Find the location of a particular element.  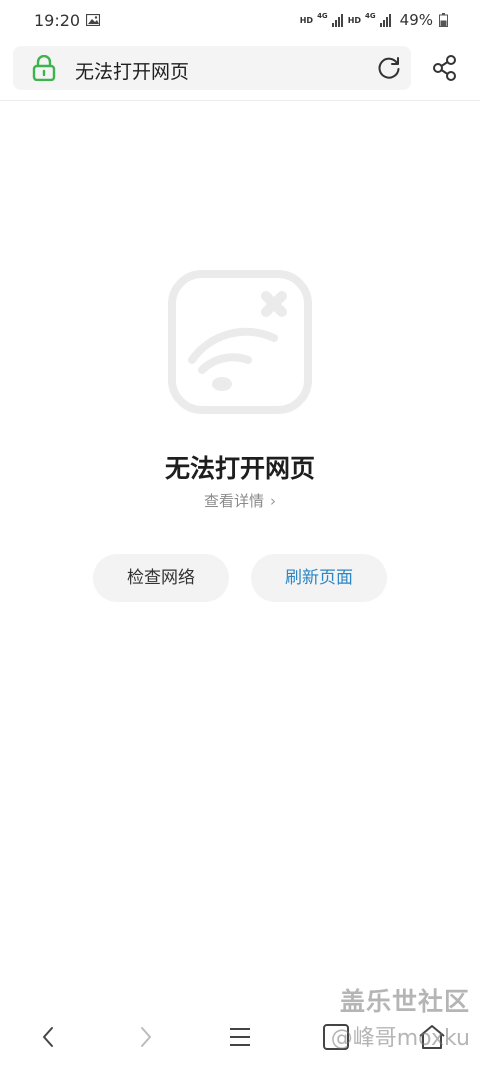

status-indicators: HD 4G HD 4G 49% is located at coordinates (374, 20).